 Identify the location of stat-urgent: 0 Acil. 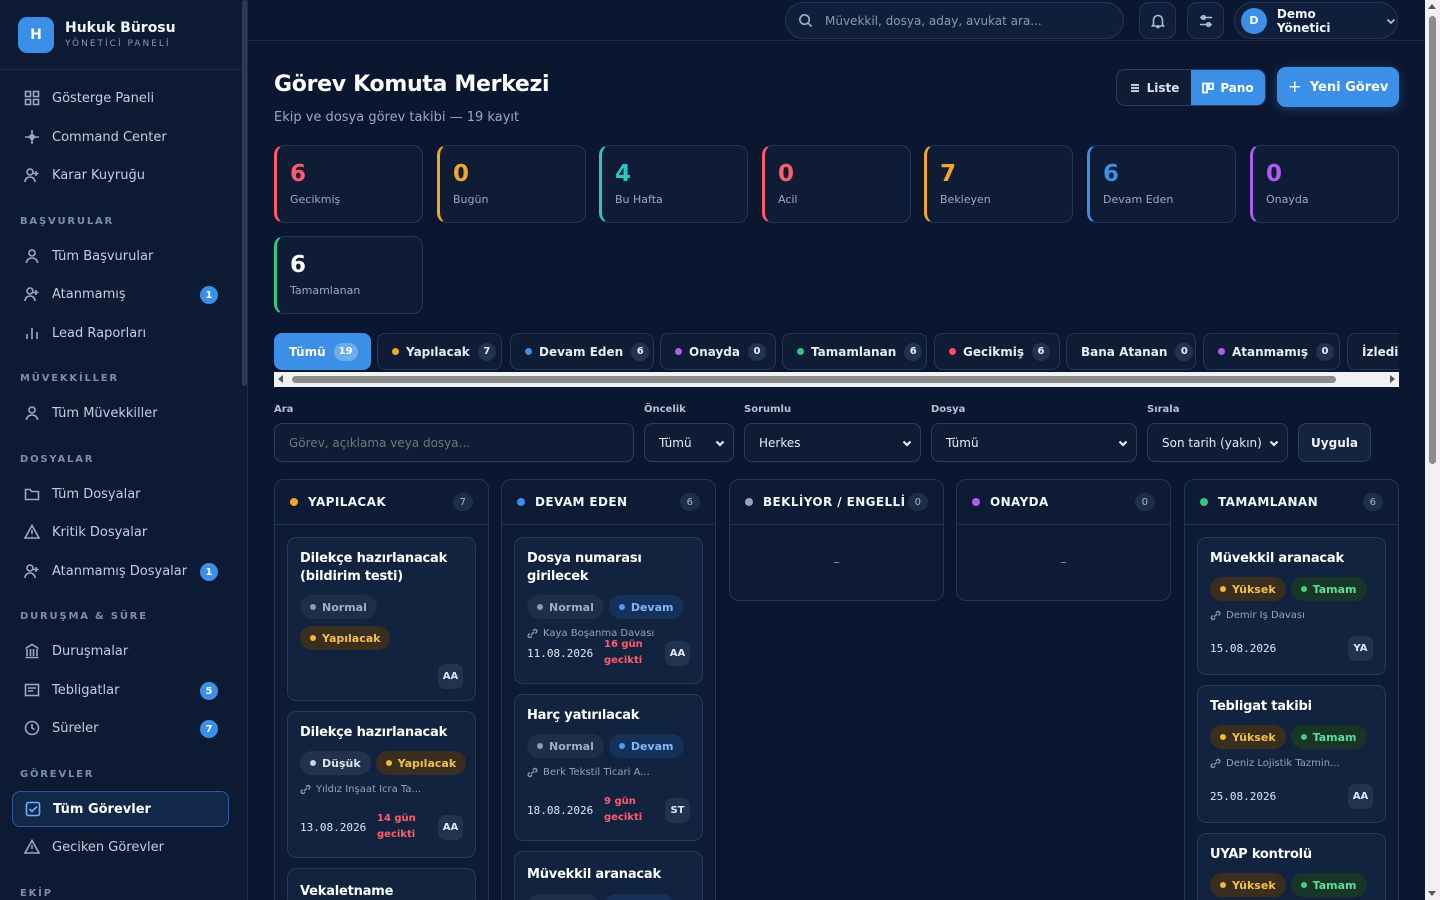
(836, 184).